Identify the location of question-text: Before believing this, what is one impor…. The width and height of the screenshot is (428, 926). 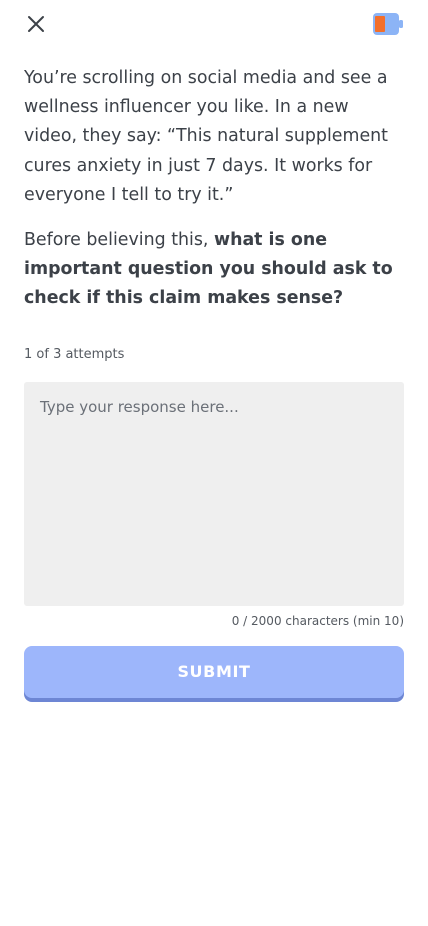
(215, 270).